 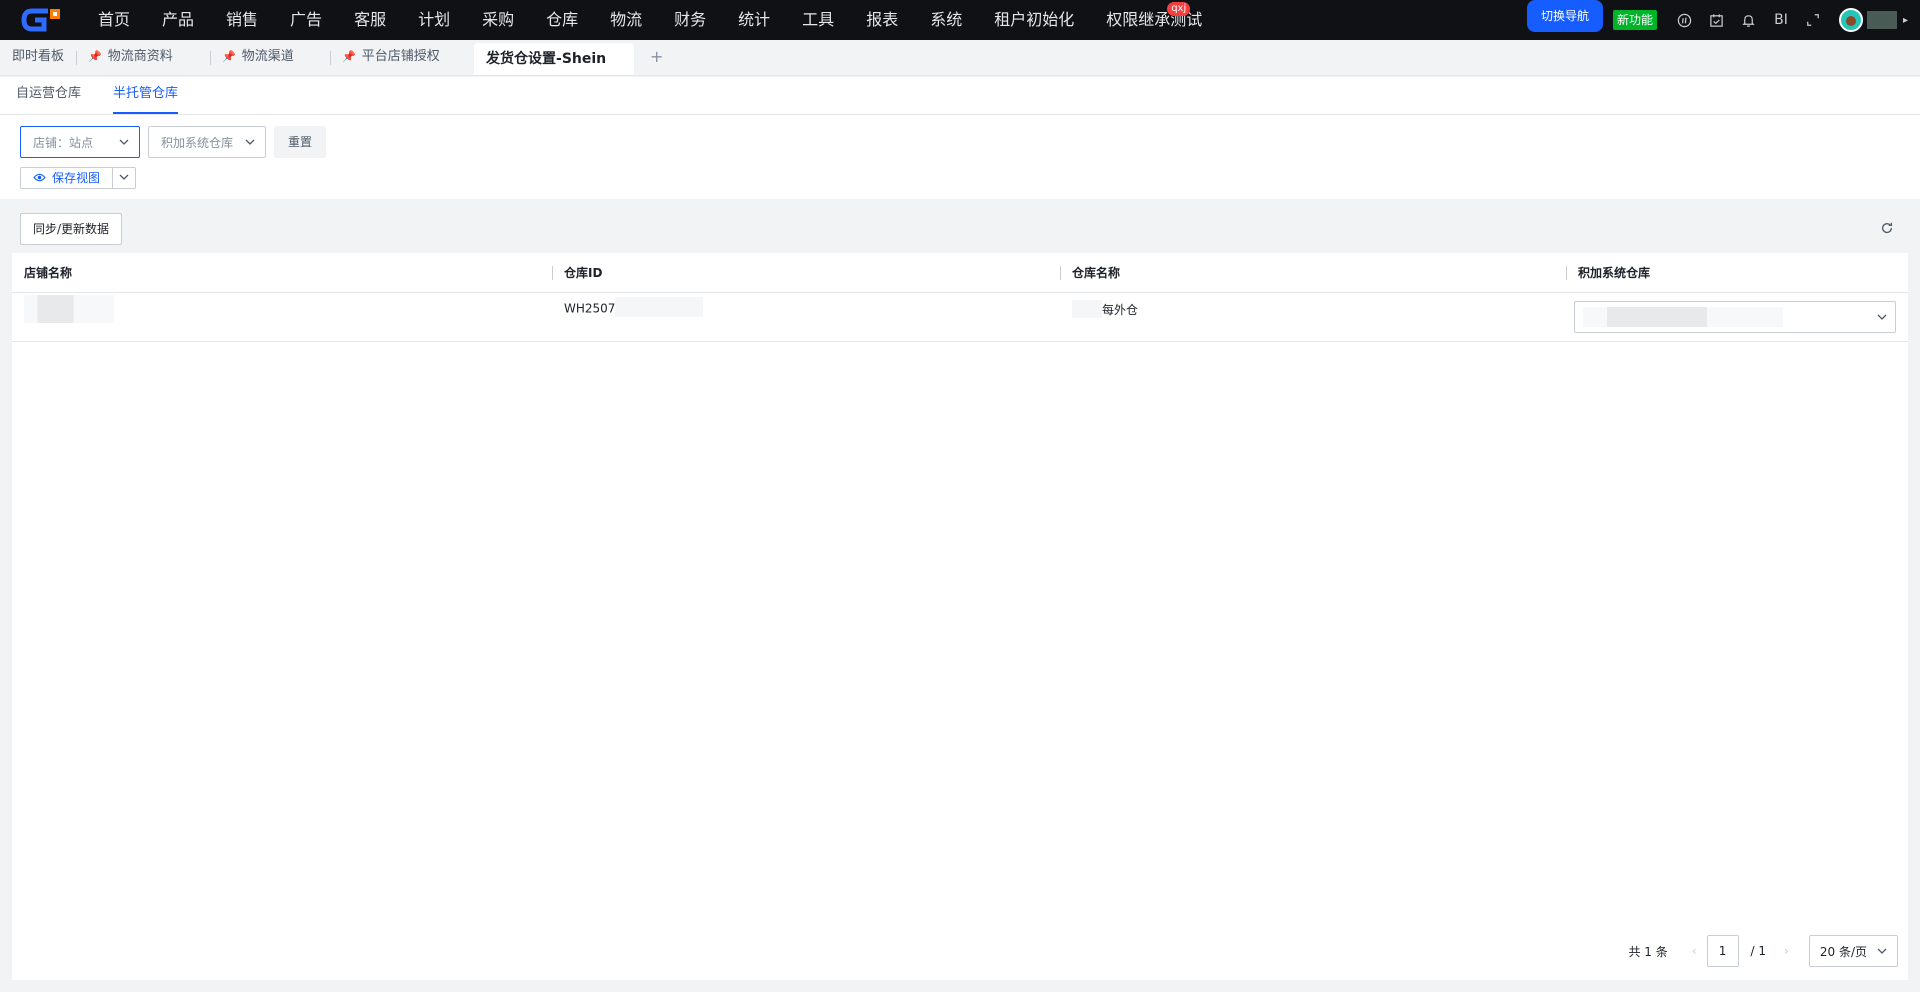 What do you see at coordinates (818, 20) in the screenshot?
I see `menu-tools: 工具` at bounding box center [818, 20].